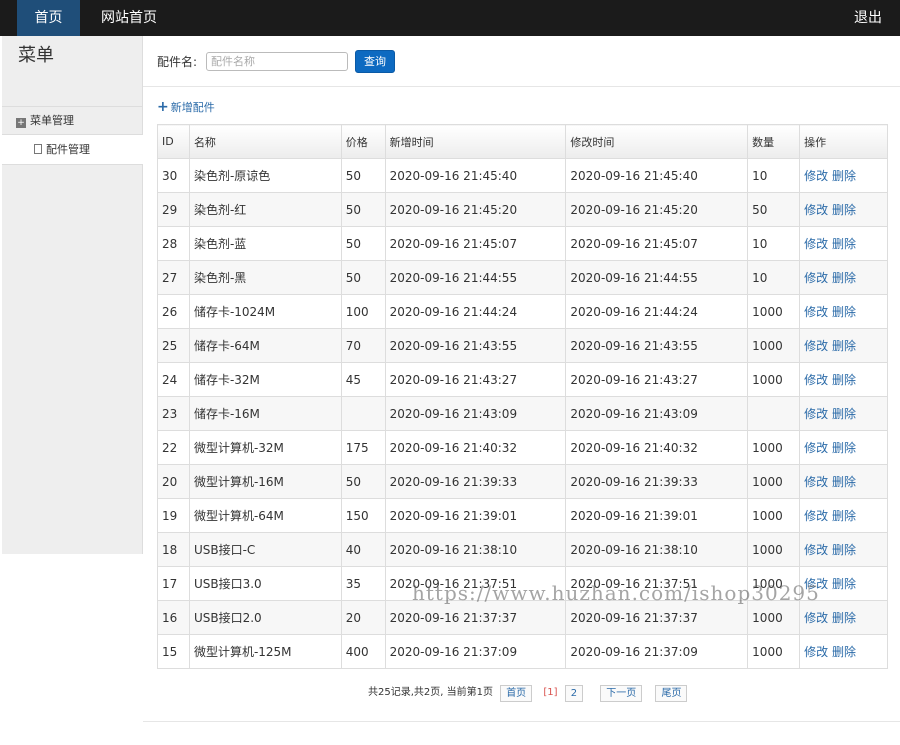  I want to click on first-page-button: 首页, so click(516, 693).